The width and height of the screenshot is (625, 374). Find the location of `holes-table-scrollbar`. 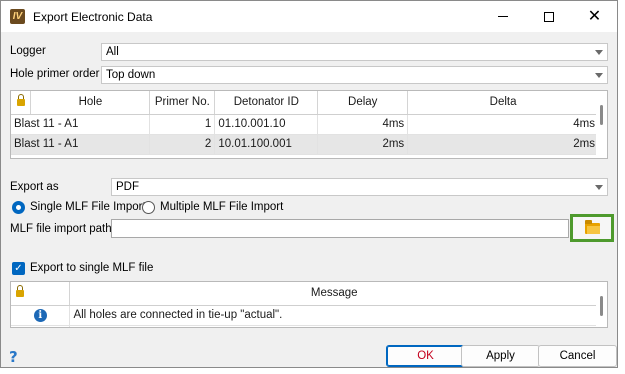

holes-table-scrollbar is located at coordinates (601, 124).